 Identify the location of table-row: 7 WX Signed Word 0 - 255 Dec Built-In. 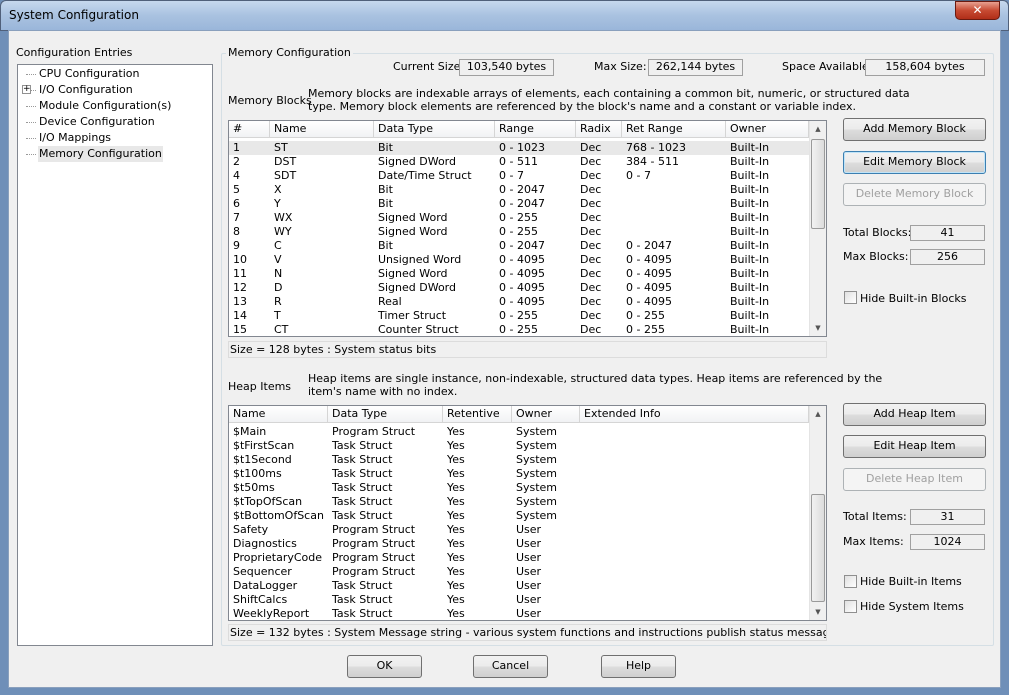
(519, 218).